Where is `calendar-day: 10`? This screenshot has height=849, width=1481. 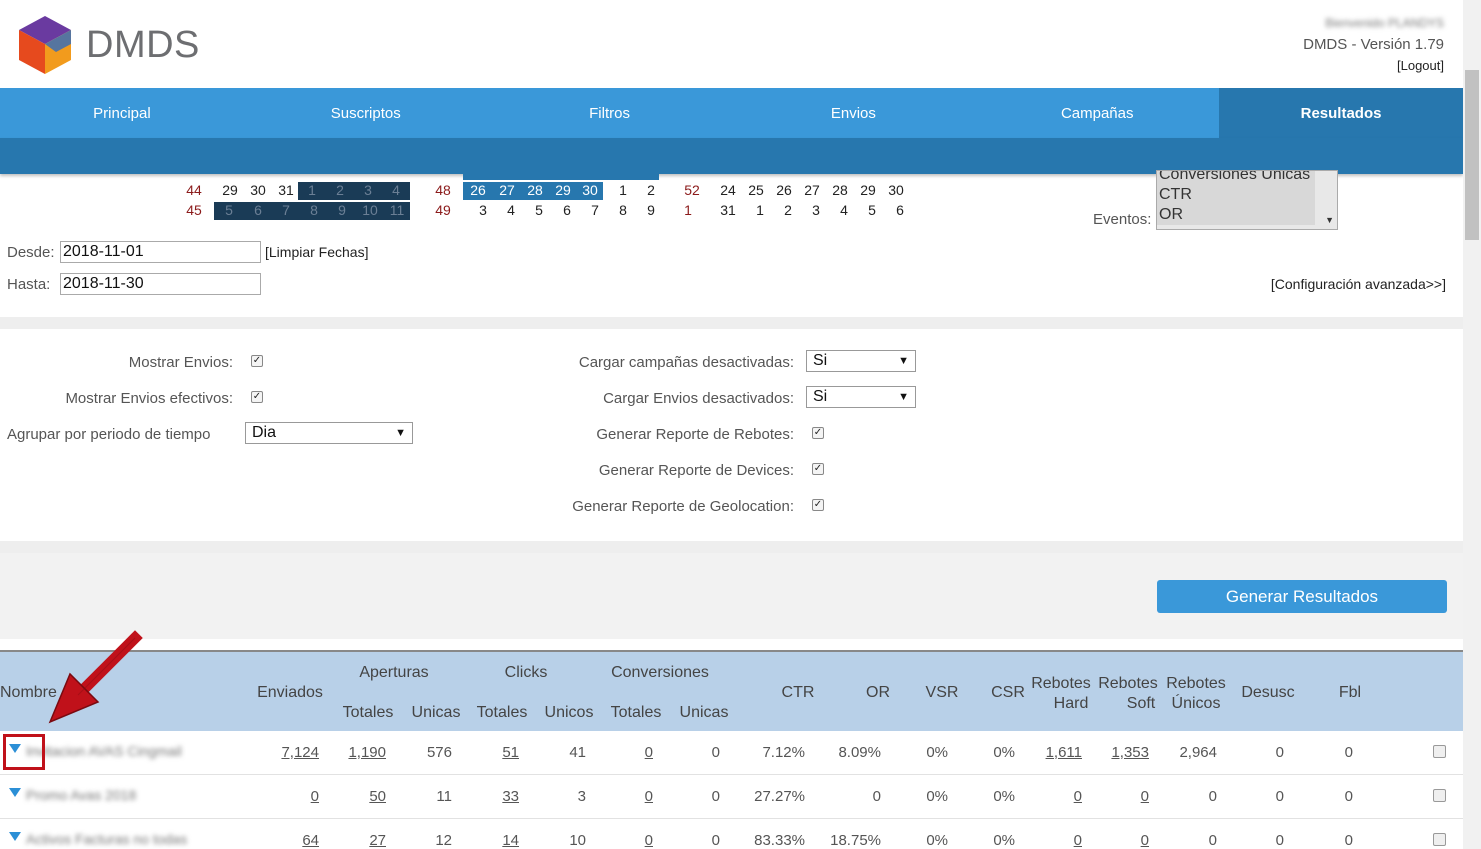
calendar-day: 10 is located at coordinates (370, 211).